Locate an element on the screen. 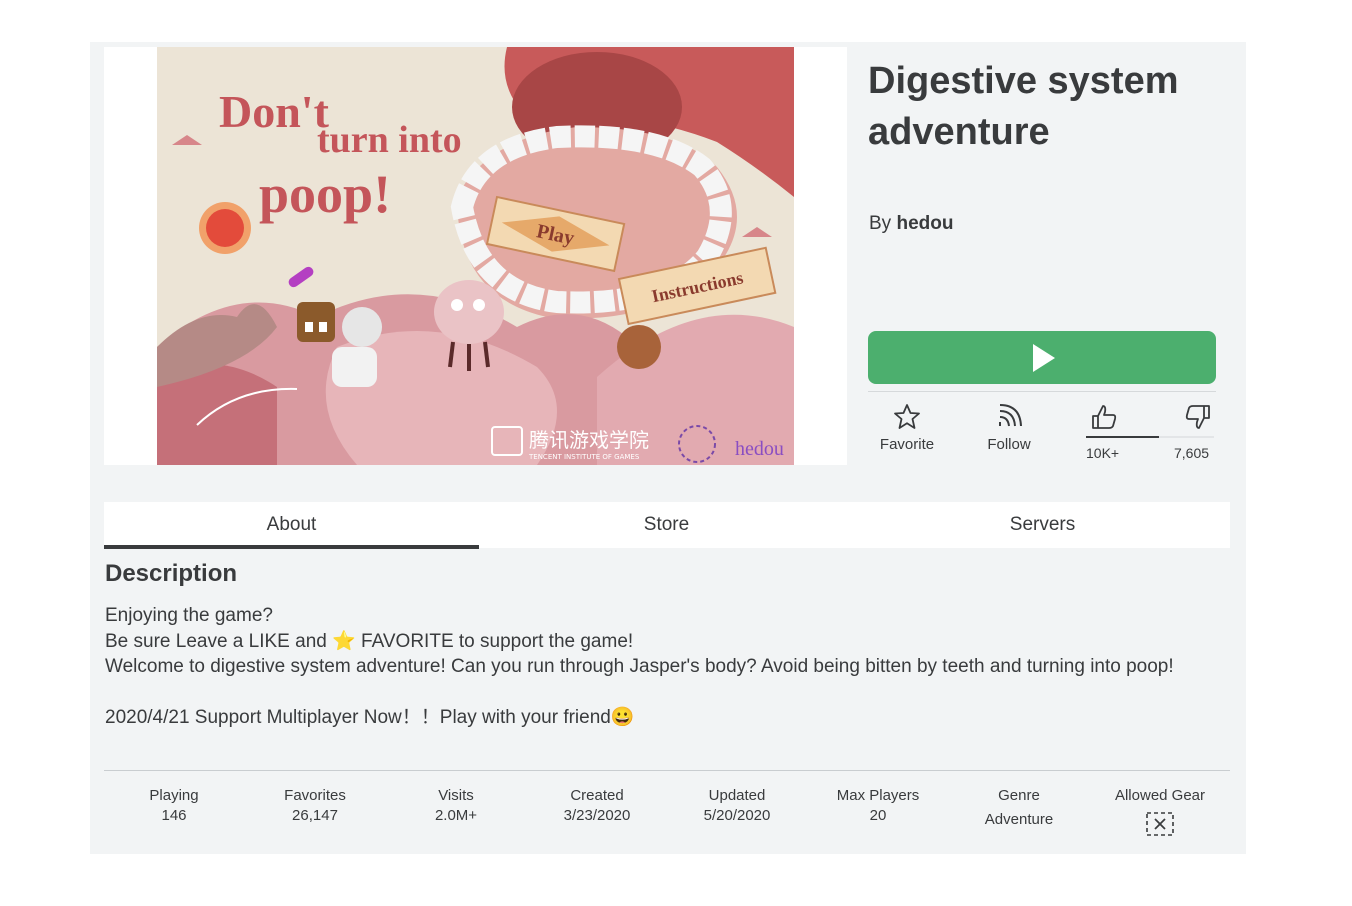 This screenshot has width=1352, height=906. stat-visits: Visits 2.0M+ is located at coordinates (456, 807).